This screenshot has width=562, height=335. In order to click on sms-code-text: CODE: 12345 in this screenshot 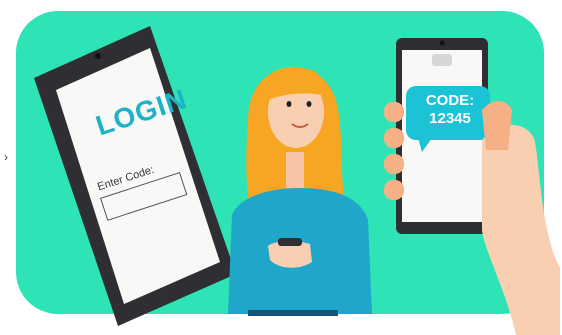, I will do `click(450, 110)`.